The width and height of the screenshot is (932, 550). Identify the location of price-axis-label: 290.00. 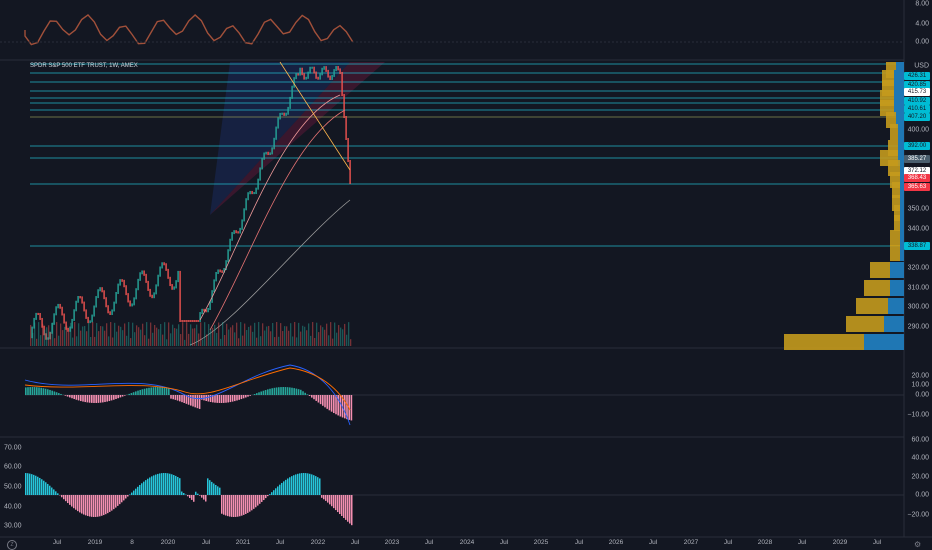
(918, 327).